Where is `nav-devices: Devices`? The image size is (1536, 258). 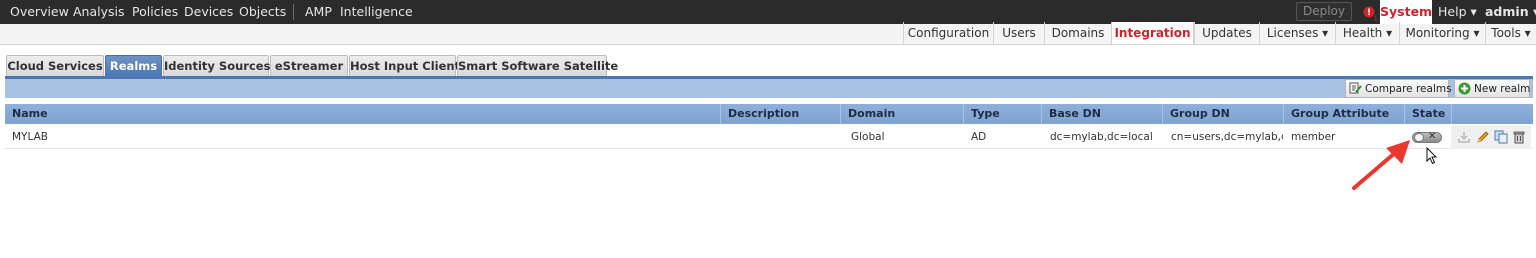
nav-devices: Devices is located at coordinates (208, 12).